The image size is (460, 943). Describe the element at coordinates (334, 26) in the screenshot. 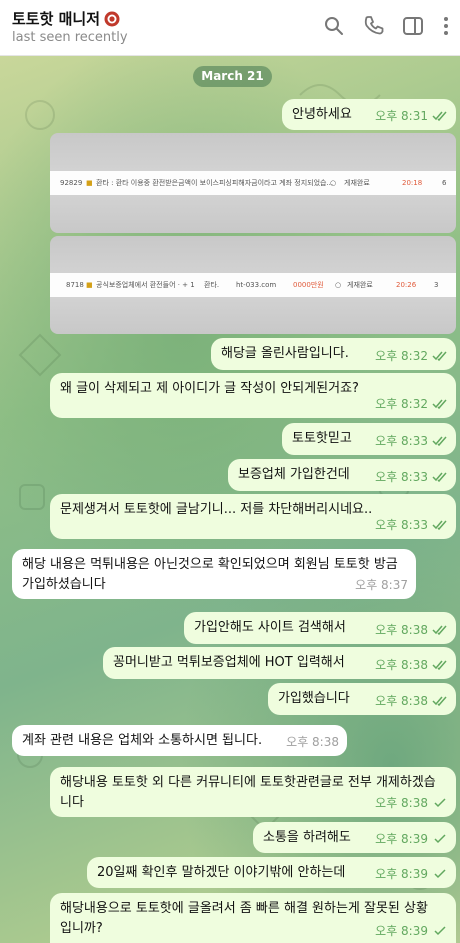

I see `search-icon` at that location.